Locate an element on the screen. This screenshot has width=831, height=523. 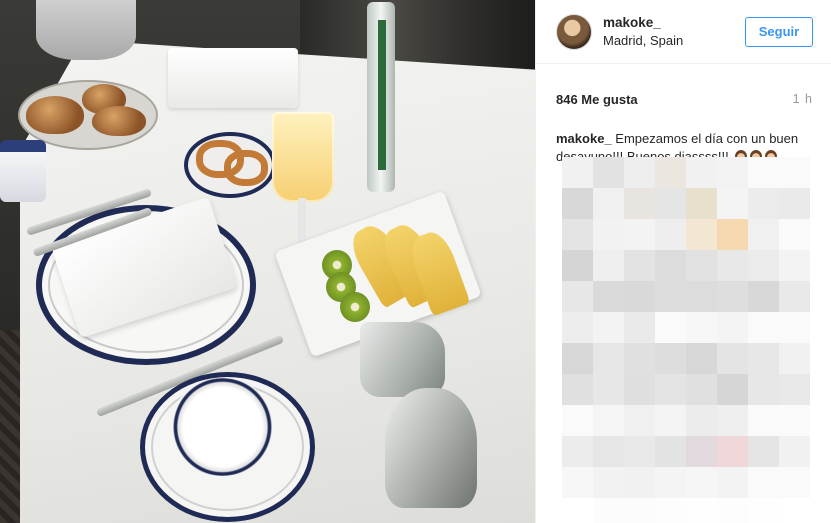
yogurt-cup is located at coordinates (23, 171).